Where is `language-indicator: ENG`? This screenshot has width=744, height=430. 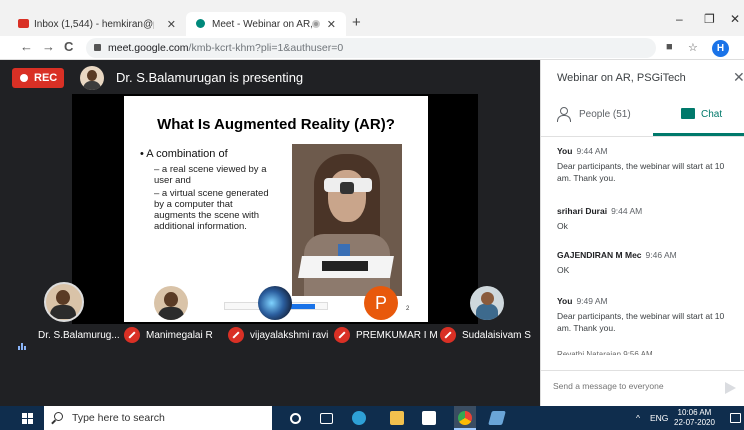 language-indicator: ENG is located at coordinates (659, 418).